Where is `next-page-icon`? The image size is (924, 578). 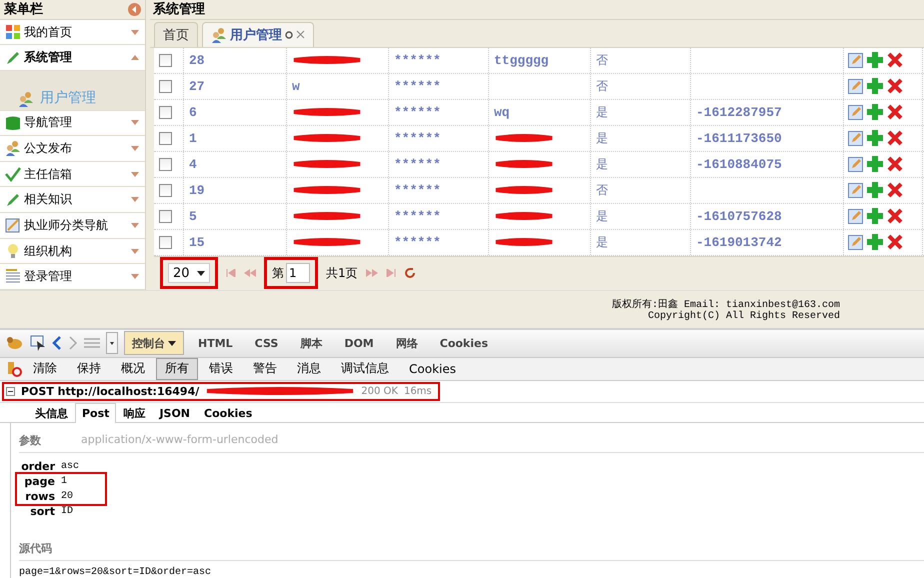
next-page-icon is located at coordinates (372, 273).